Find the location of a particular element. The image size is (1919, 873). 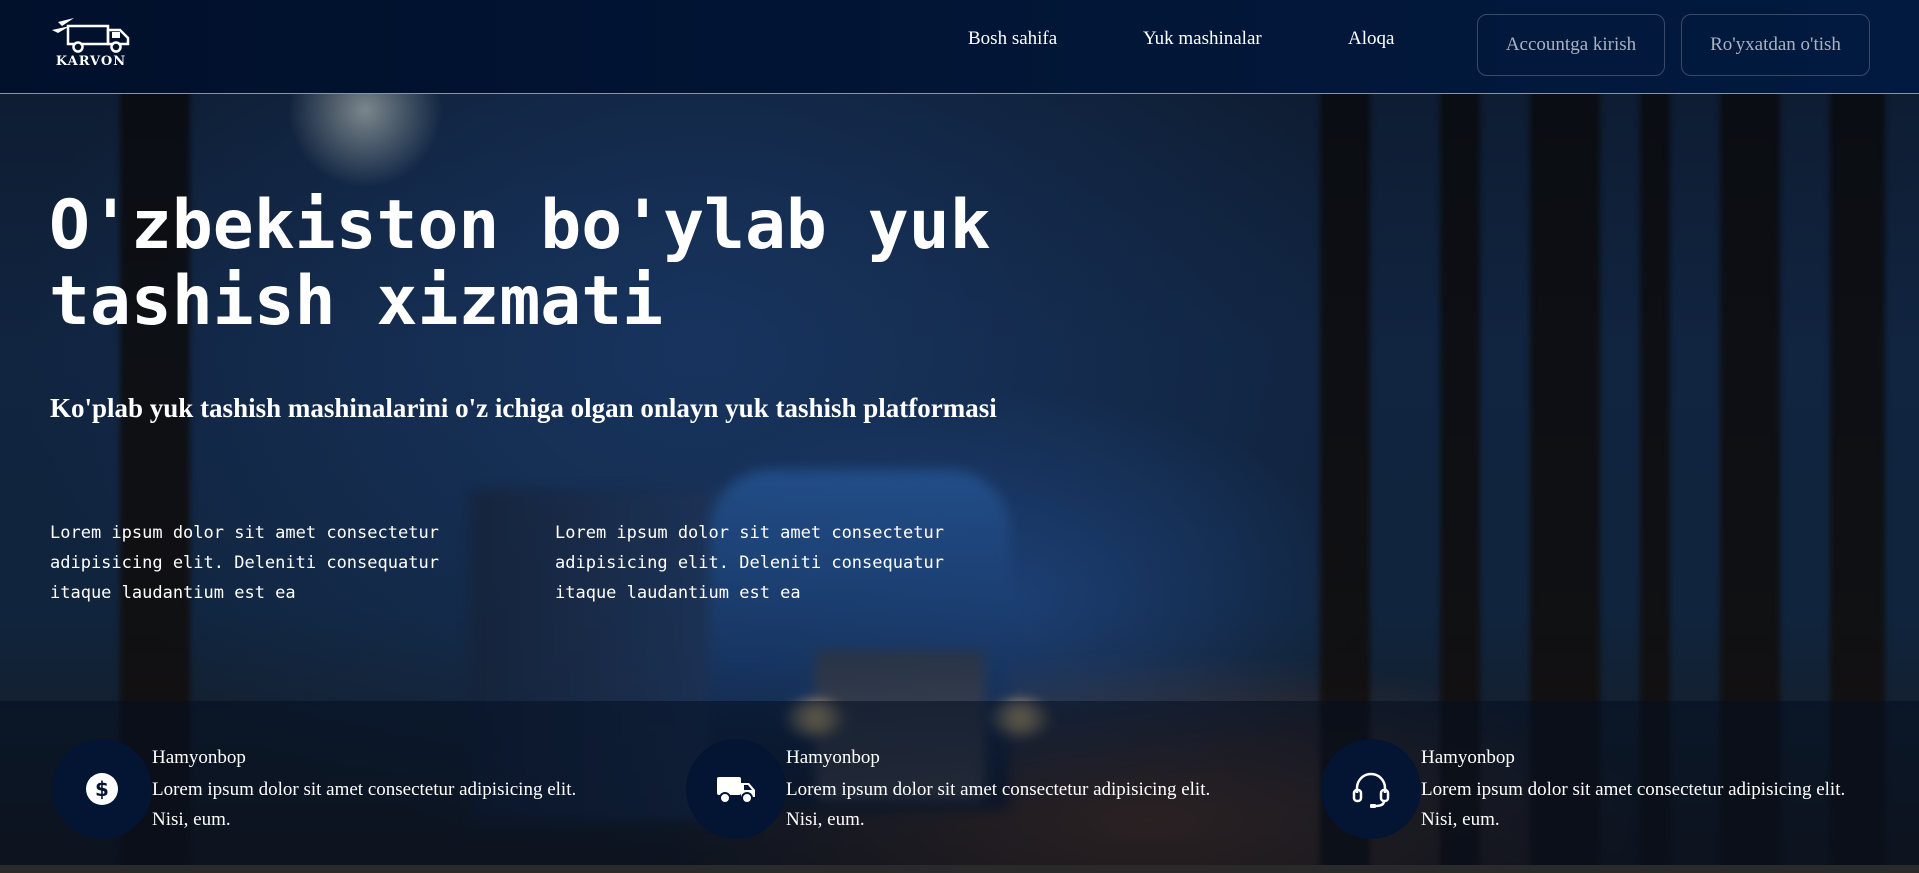

truck-logo-icon is located at coordinates (91, 35).